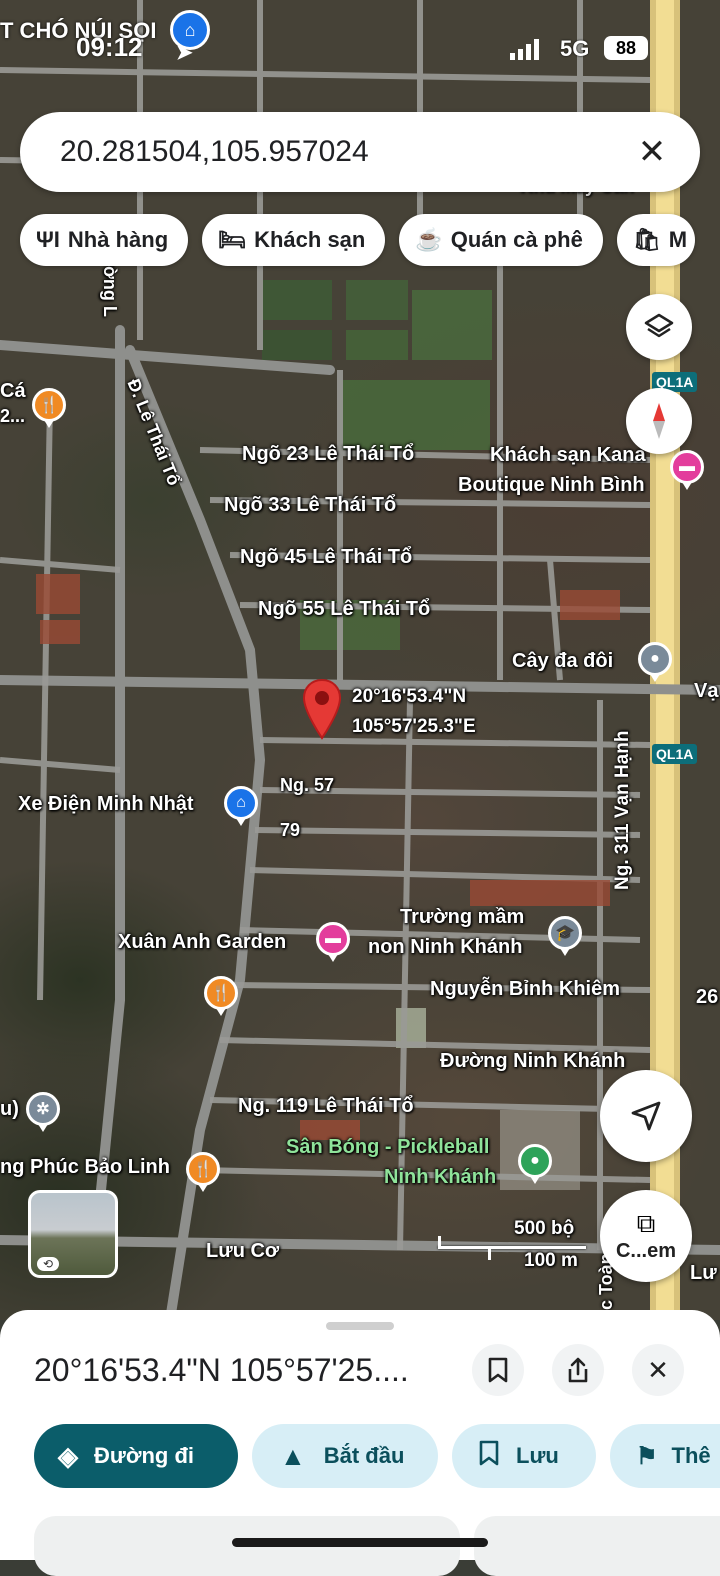 This screenshot has width=720, height=1576. What do you see at coordinates (551, 1260) in the screenshot?
I see `scale-bottom-label: 100 m` at bounding box center [551, 1260].